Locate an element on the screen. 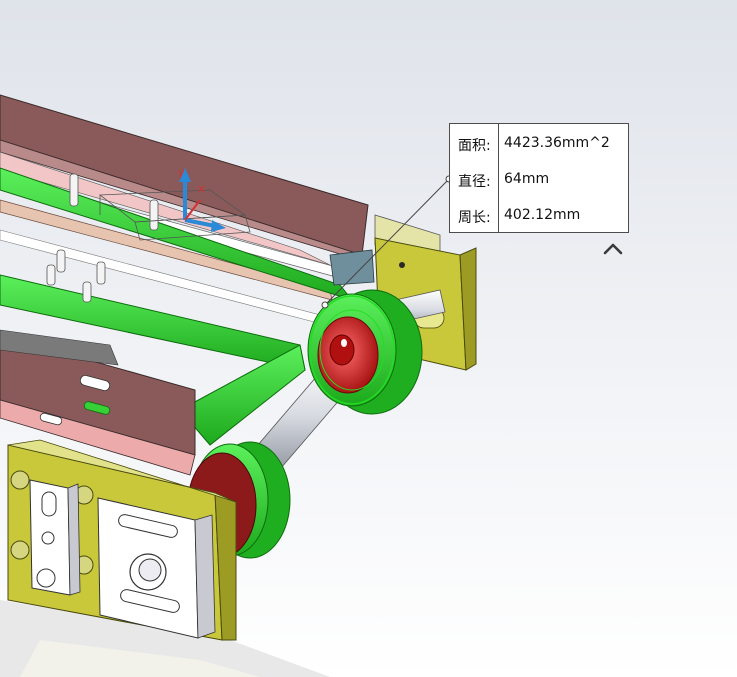 Image resolution: width=737 pixels, height=677 pixels. measure-label-perimeter: 周长: is located at coordinates (474, 218).